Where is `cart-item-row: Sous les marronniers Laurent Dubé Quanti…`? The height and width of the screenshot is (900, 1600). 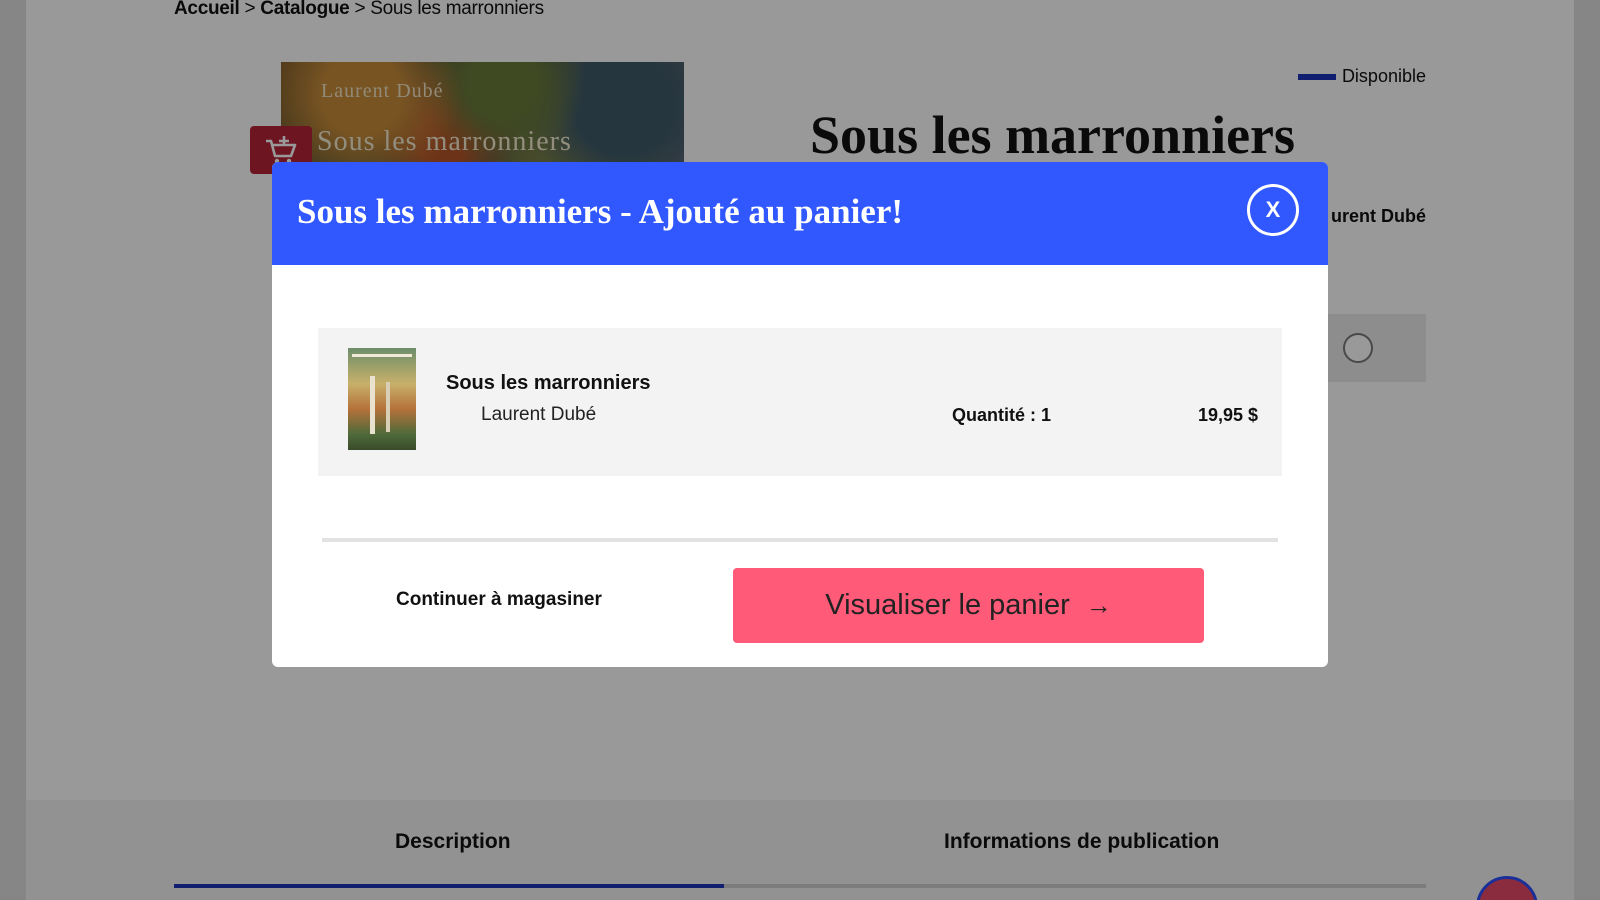 cart-item-row: Sous les marronniers Laurent Dubé Quanti… is located at coordinates (800, 402).